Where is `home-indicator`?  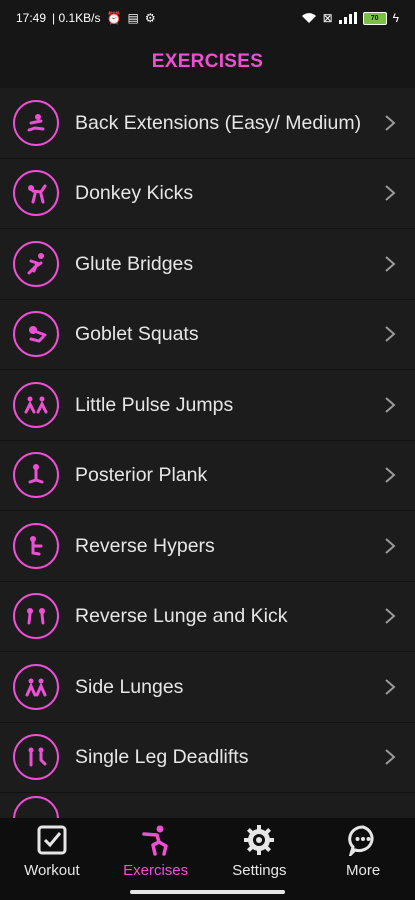 home-indicator is located at coordinates (207, 892).